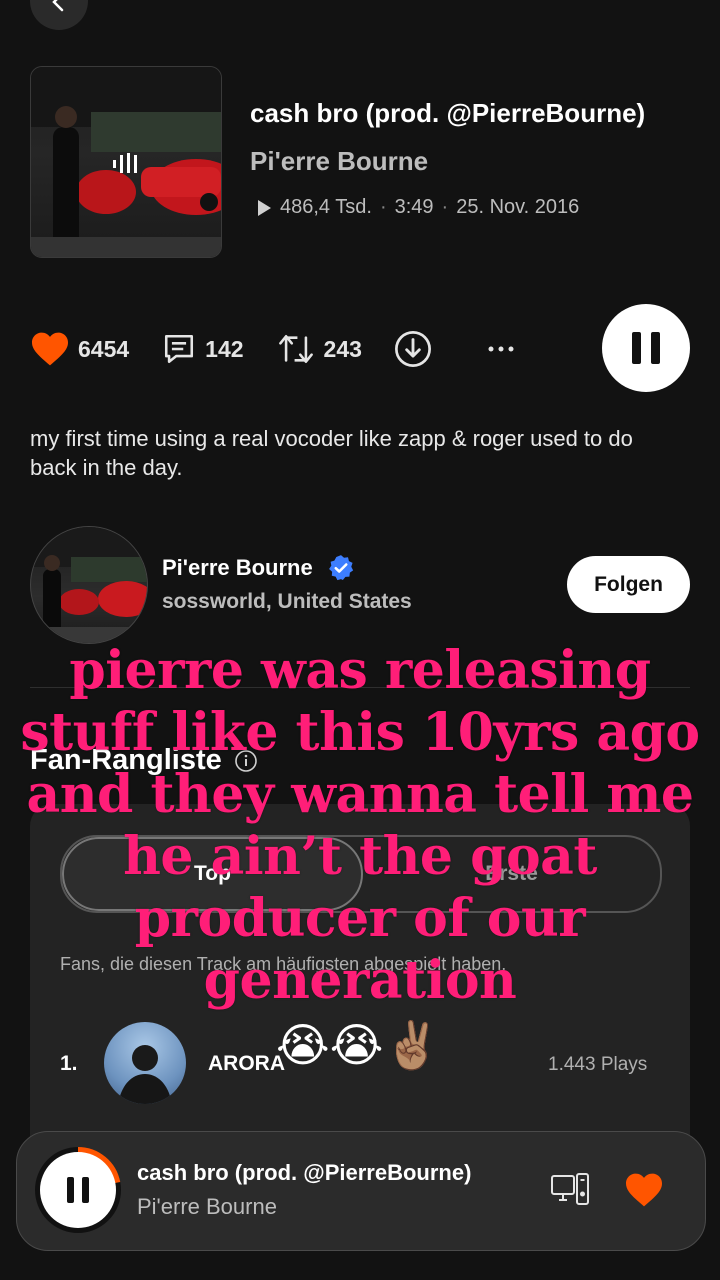 The width and height of the screenshot is (720, 1280). I want to click on play-count-icon, so click(264, 207).